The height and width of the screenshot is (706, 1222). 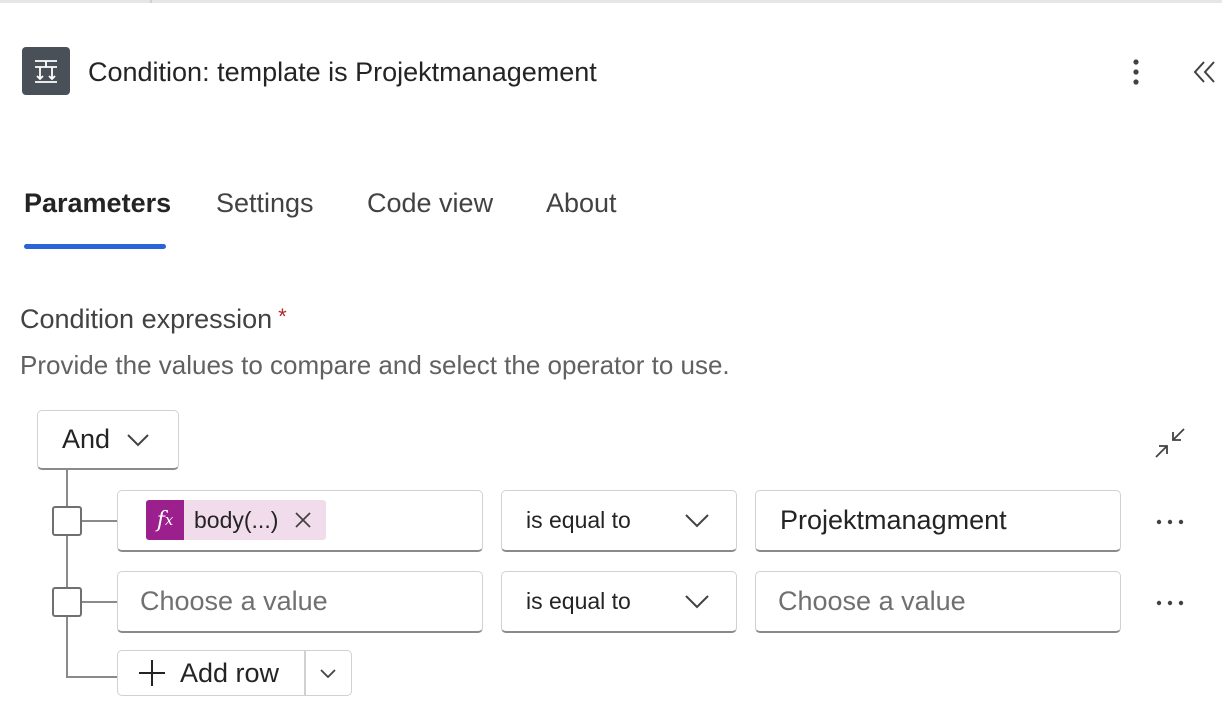 I want to click on chevron-double-left-icon, so click(x=1204, y=72).